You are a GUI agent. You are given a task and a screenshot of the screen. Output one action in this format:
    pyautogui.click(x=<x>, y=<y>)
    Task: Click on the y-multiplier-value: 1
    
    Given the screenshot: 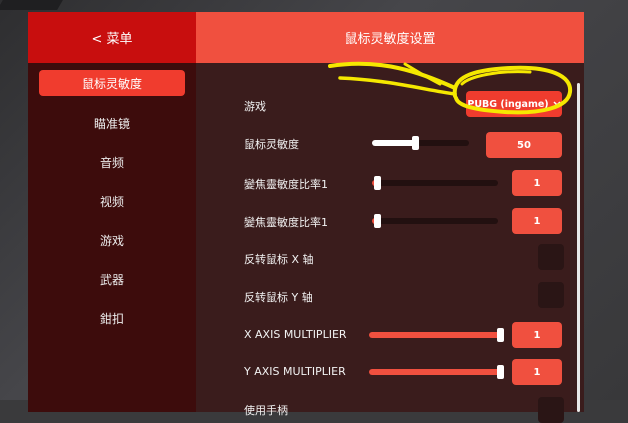 What is the action you would take?
    pyautogui.click(x=537, y=372)
    